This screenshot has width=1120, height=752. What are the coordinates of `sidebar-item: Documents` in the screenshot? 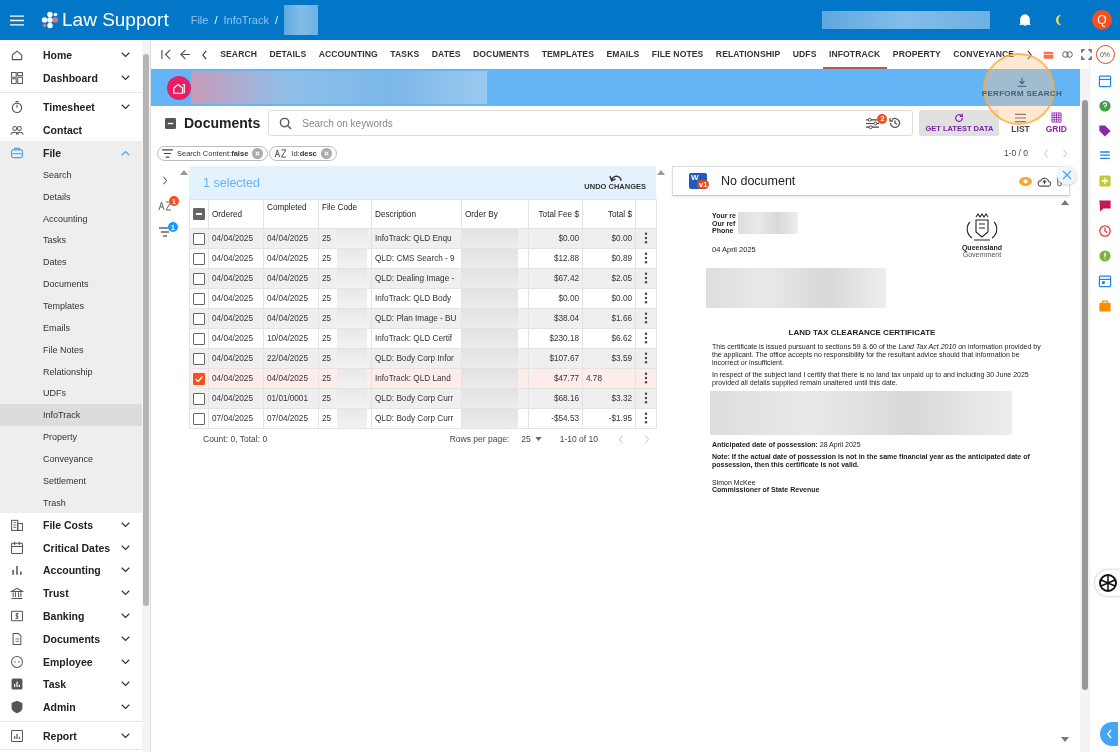 It's located at (71, 639).